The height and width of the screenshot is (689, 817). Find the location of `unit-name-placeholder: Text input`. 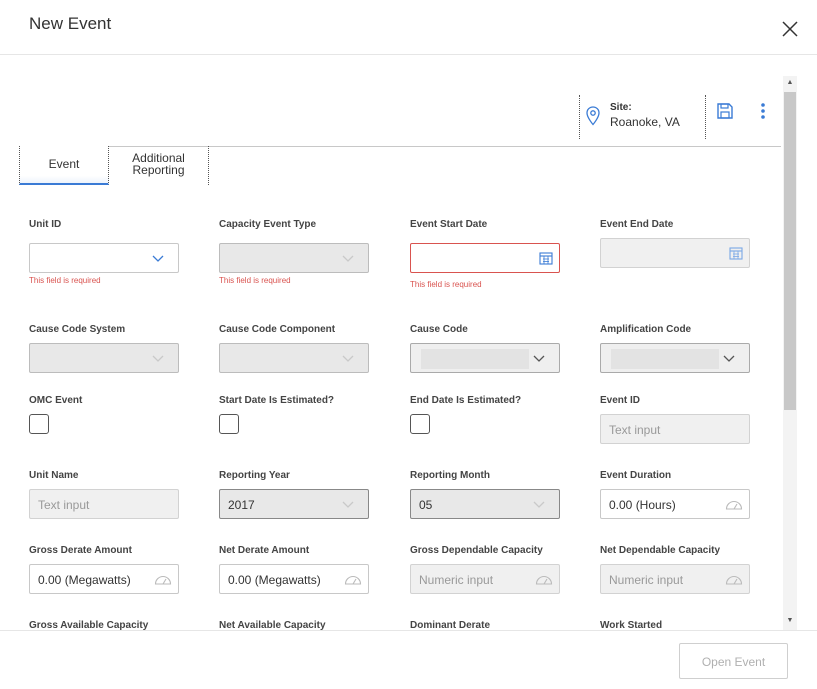

unit-name-placeholder: Text input is located at coordinates (64, 505).